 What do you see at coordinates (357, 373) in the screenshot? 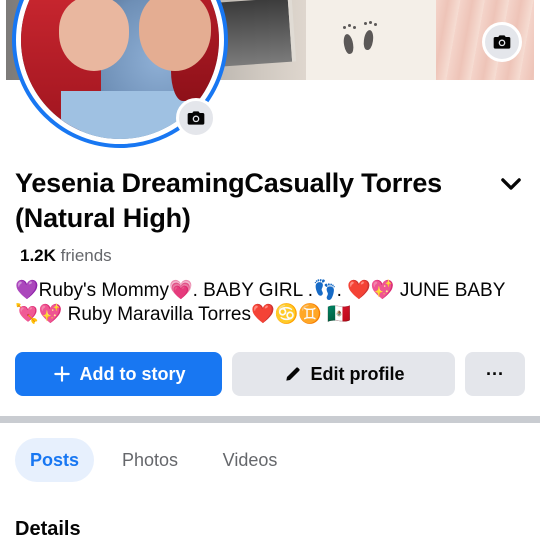
I see `edit-profile-label: Edit profile` at bounding box center [357, 373].